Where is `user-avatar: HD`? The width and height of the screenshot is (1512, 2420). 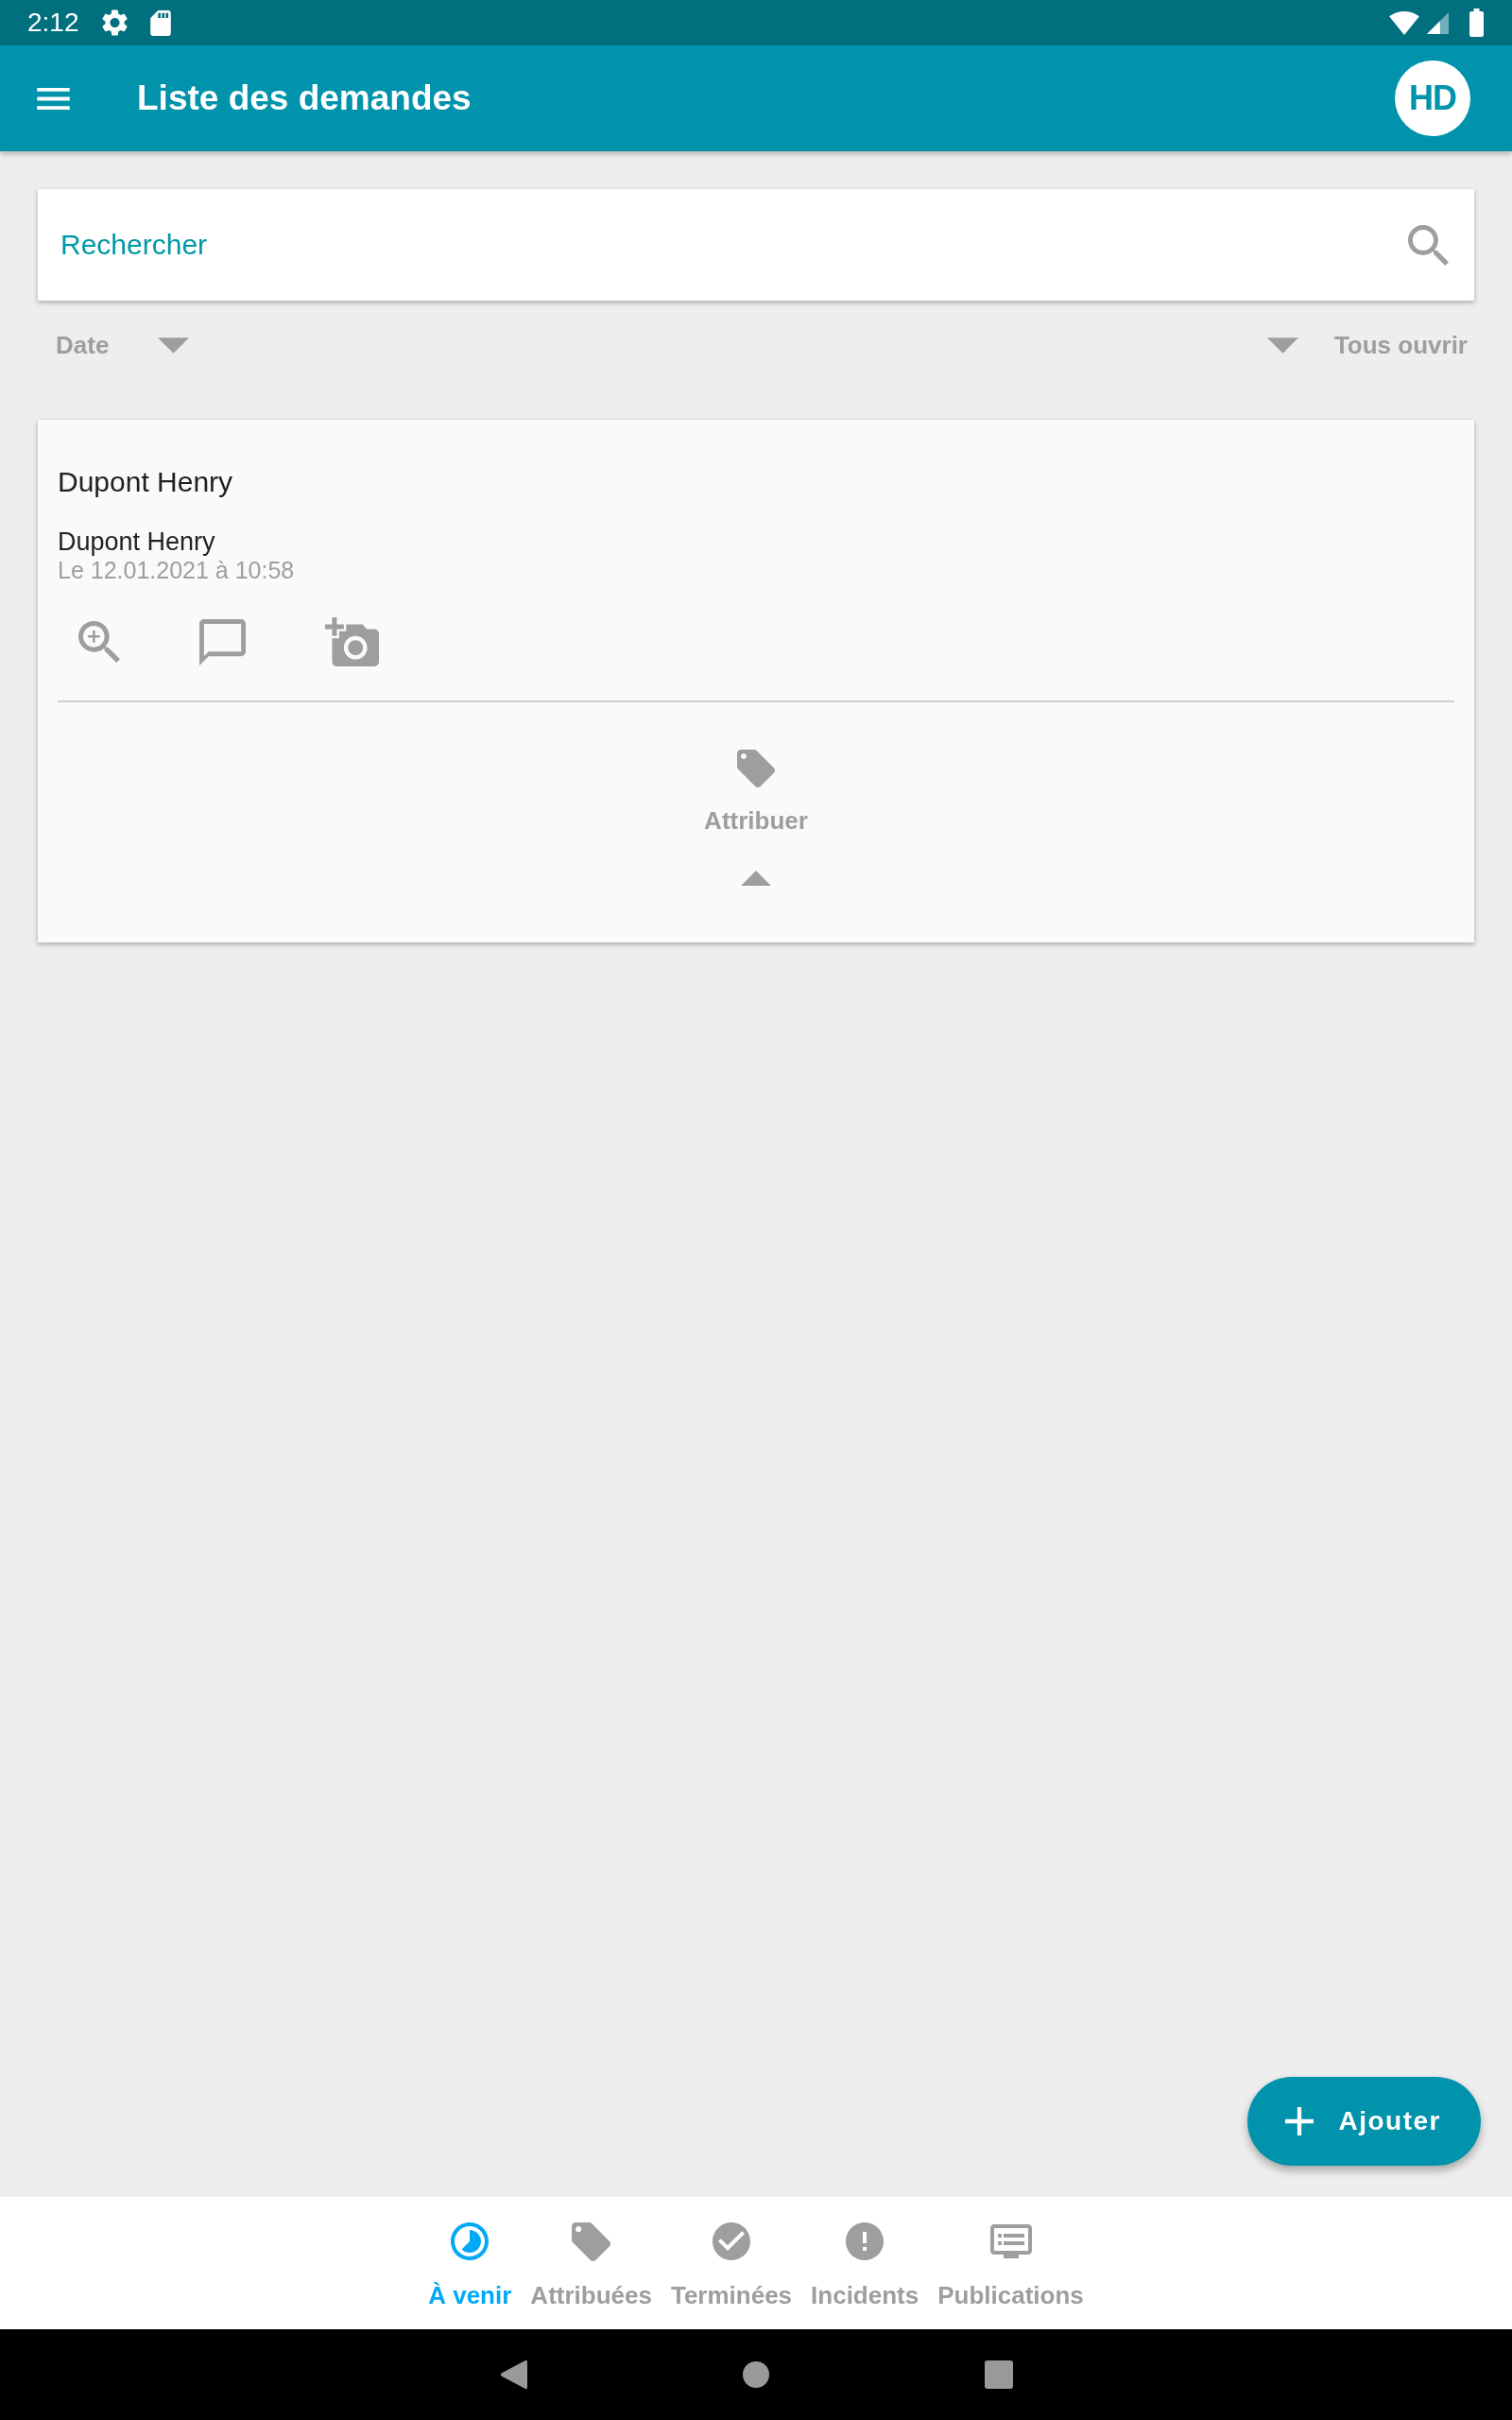
user-avatar: HD is located at coordinates (1432, 98).